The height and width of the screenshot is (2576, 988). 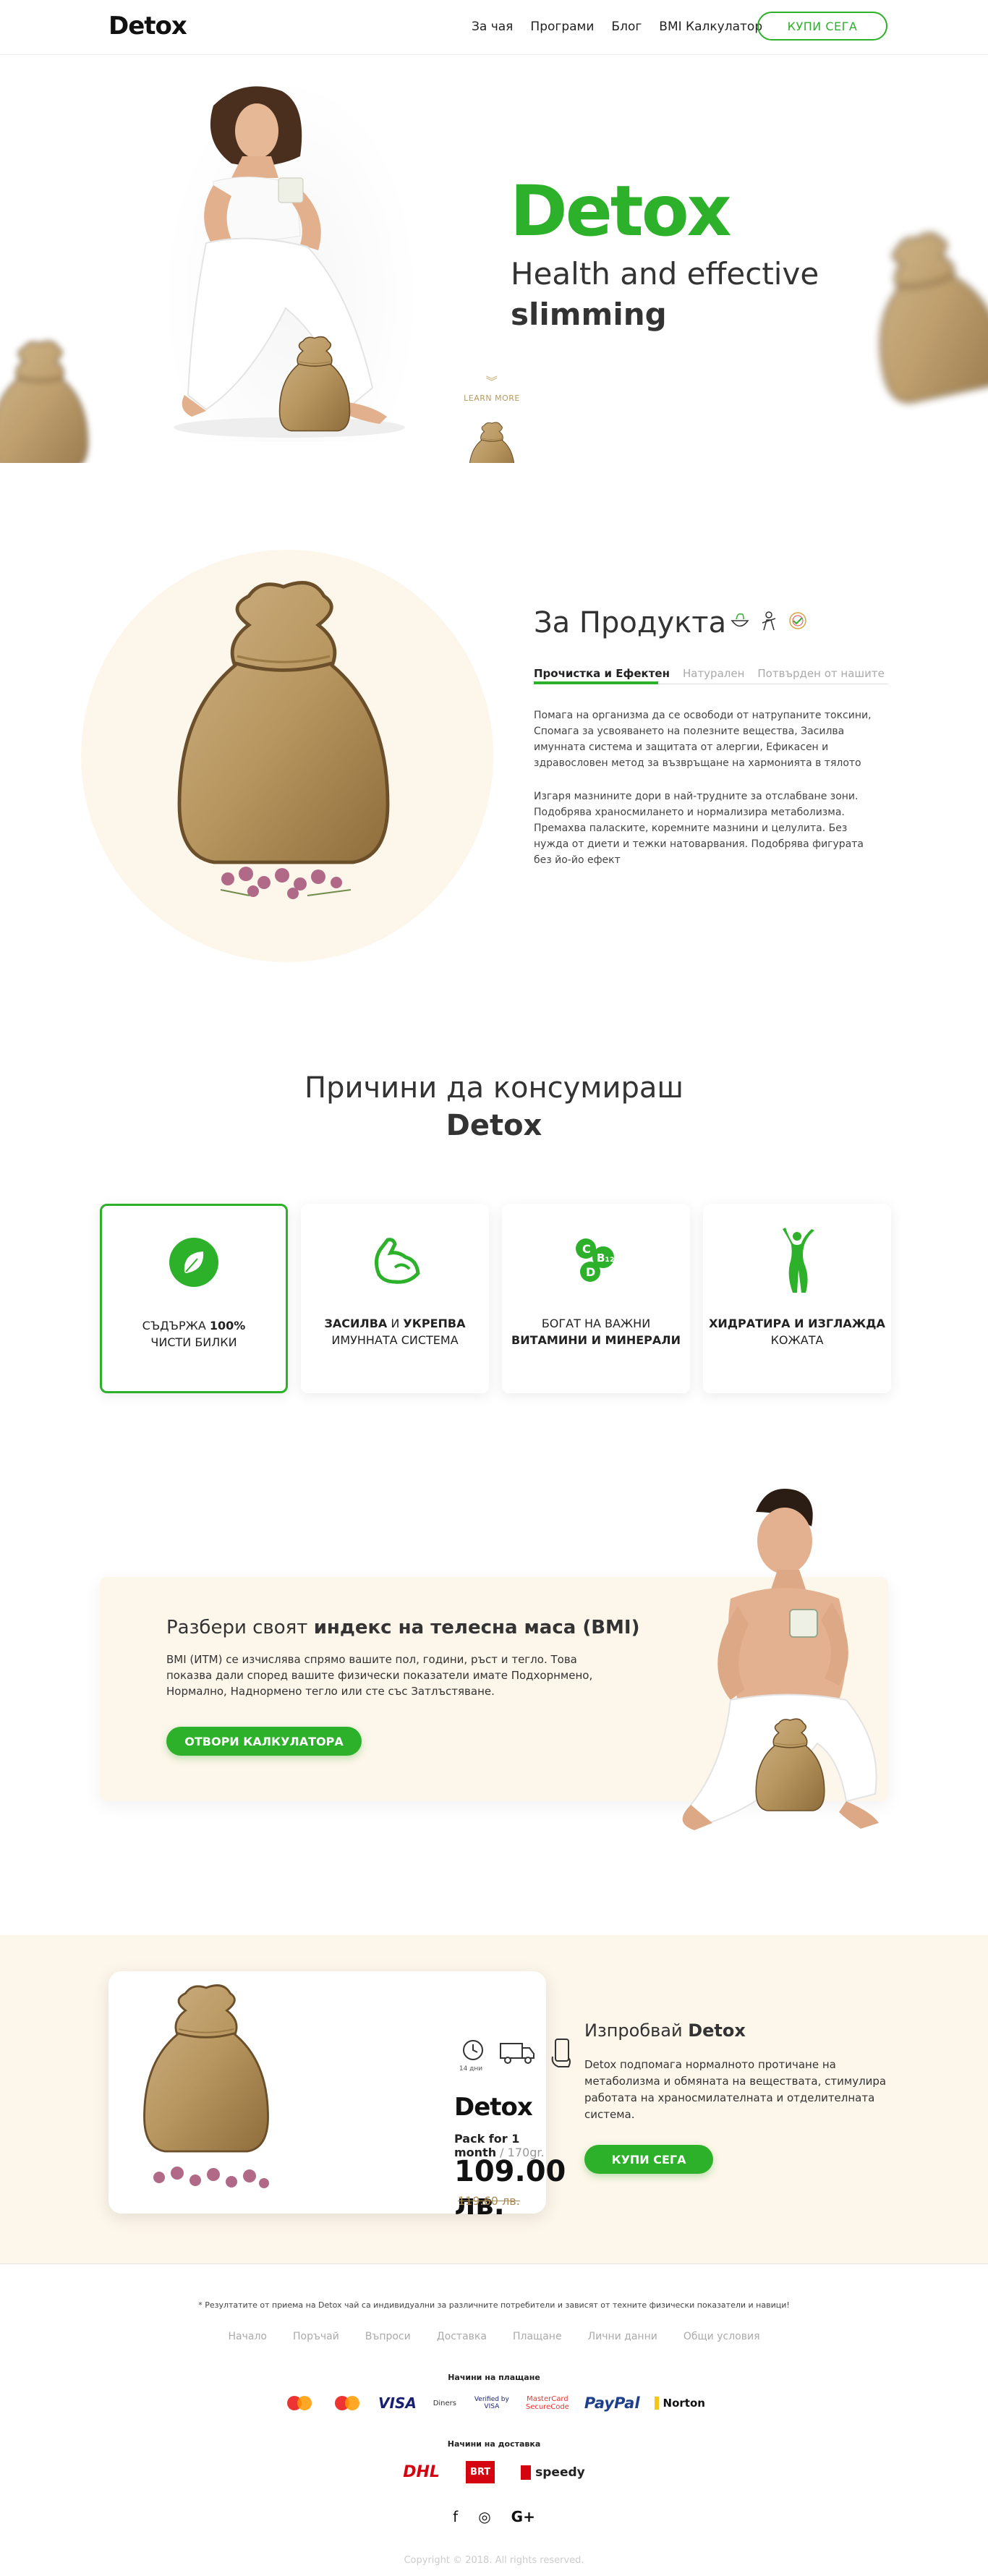 I want to click on verified-by-visa-logo: Verified by VISA, so click(x=491, y=2403).